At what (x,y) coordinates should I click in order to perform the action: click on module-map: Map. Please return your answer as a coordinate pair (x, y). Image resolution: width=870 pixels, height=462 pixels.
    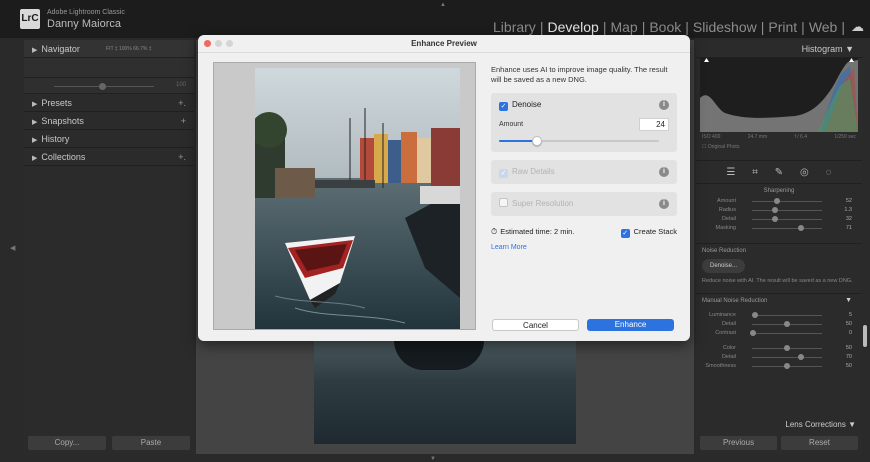
    Looking at the image, I should click on (623, 27).